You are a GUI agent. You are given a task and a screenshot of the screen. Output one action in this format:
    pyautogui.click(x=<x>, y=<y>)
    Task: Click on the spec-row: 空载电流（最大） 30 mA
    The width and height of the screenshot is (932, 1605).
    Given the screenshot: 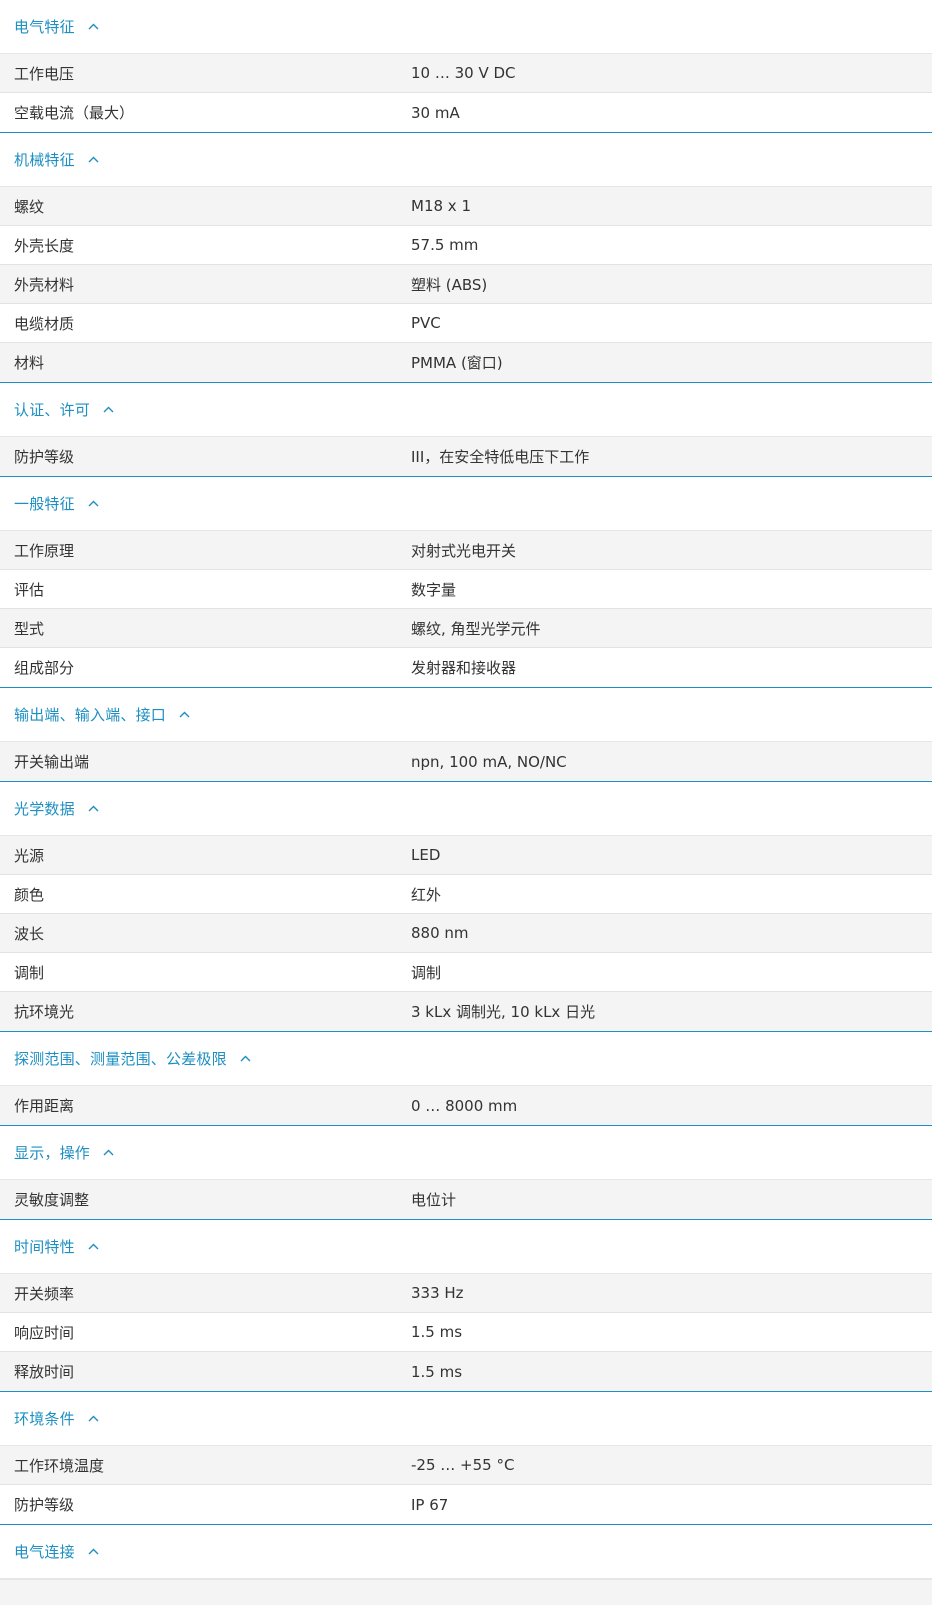 What is the action you would take?
    pyautogui.click(x=466, y=112)
    